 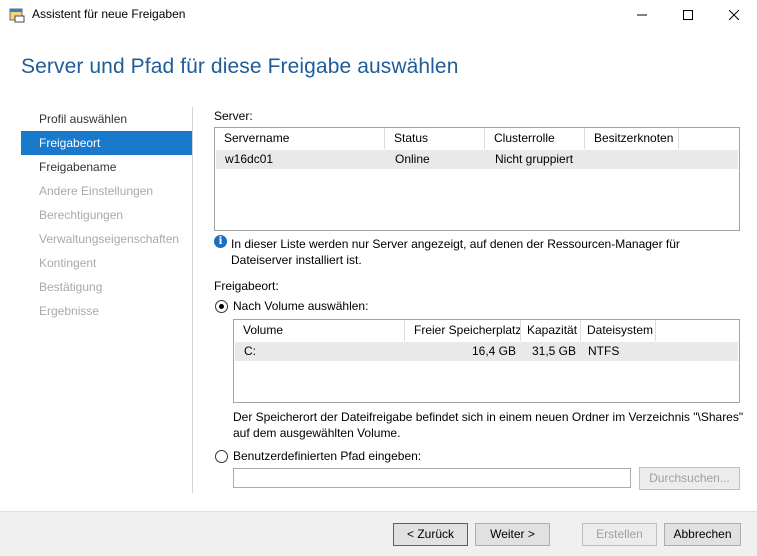 I want to click on server-cluster-role-cell: Nicht gruppiert, so click(x=534, y=159).